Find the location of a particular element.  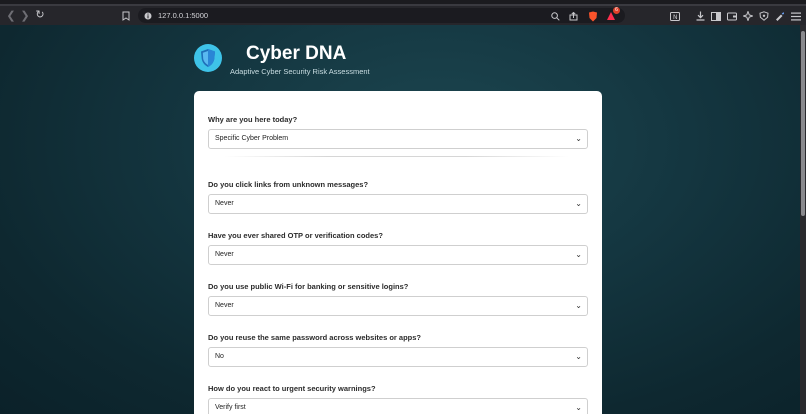

svg-text: N is located at coordinates (675, 17).